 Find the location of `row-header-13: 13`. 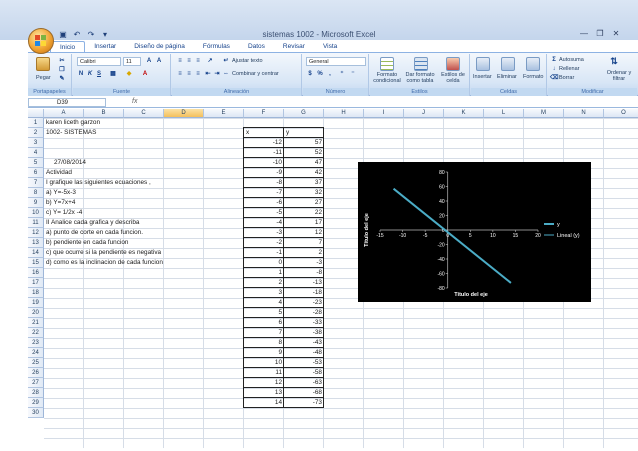

row-header-13: 13 is located at coordinates (36, 243).